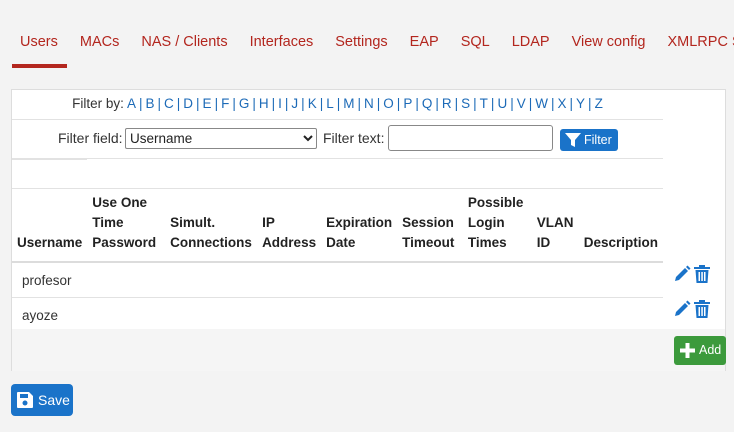 The width and height of the screenshot is (734, 432). What do you see at coordinates (521, 103) in the screenshot?
I see `filter-letter-link: V` at bounding box center [521, 103].